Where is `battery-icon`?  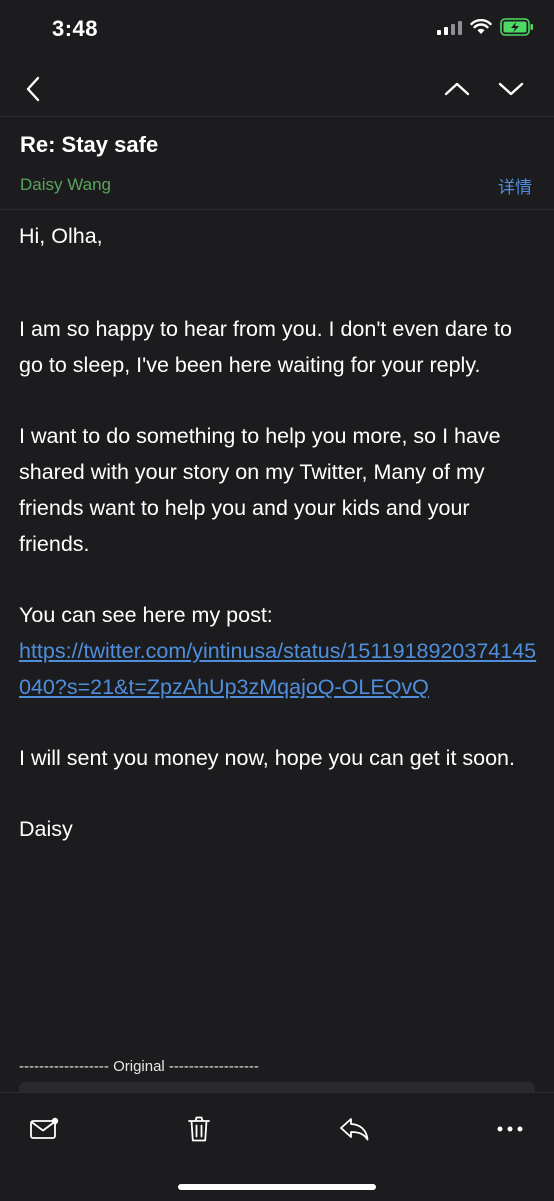 battery-icon is located at coordinates (516, 27).